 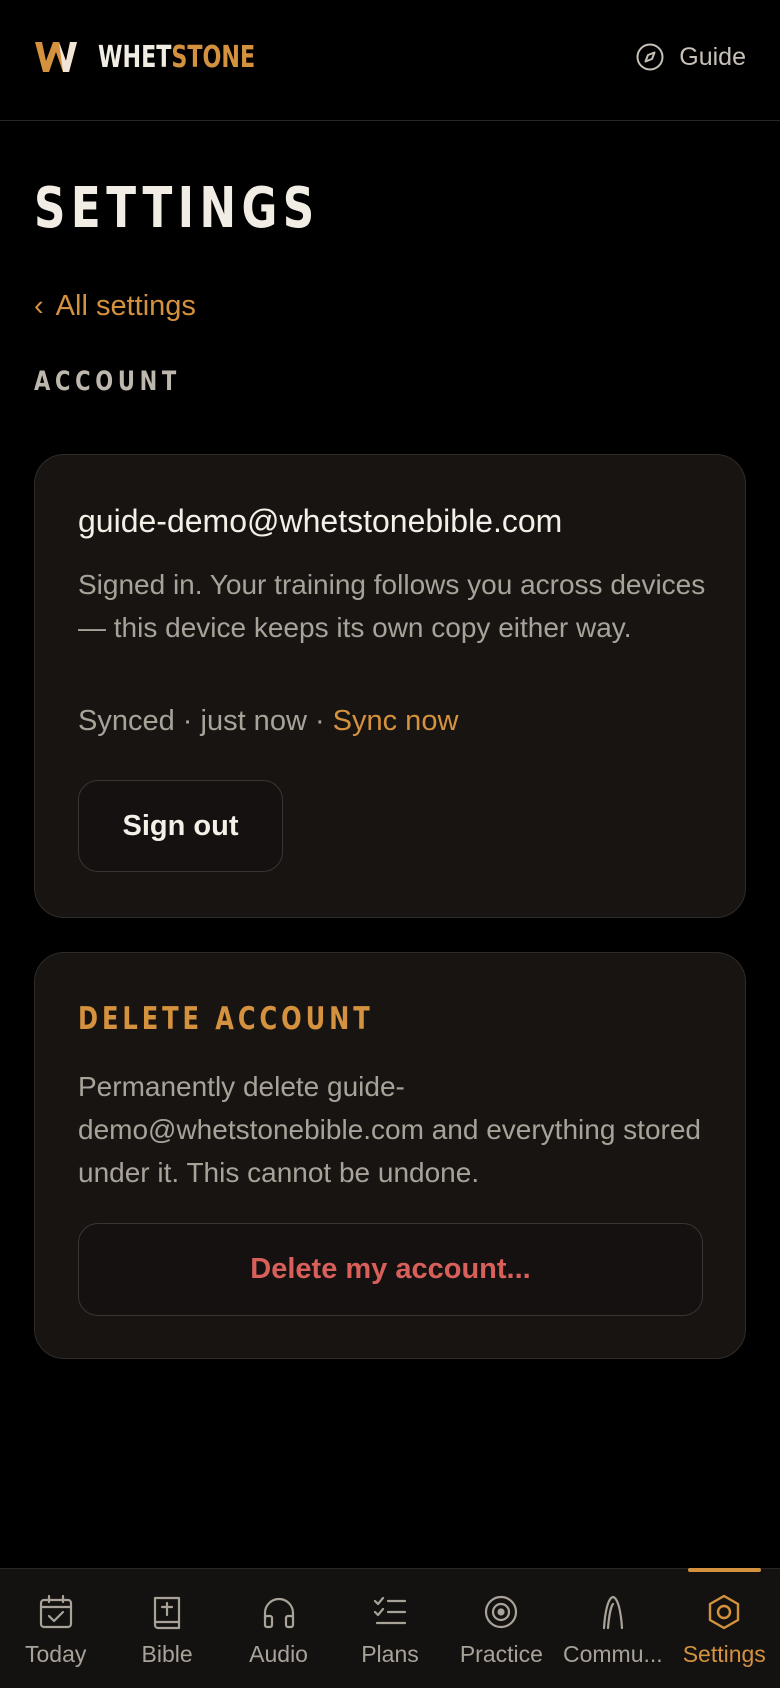 I want to click on bible-icon, so click(x=167, y=1613).